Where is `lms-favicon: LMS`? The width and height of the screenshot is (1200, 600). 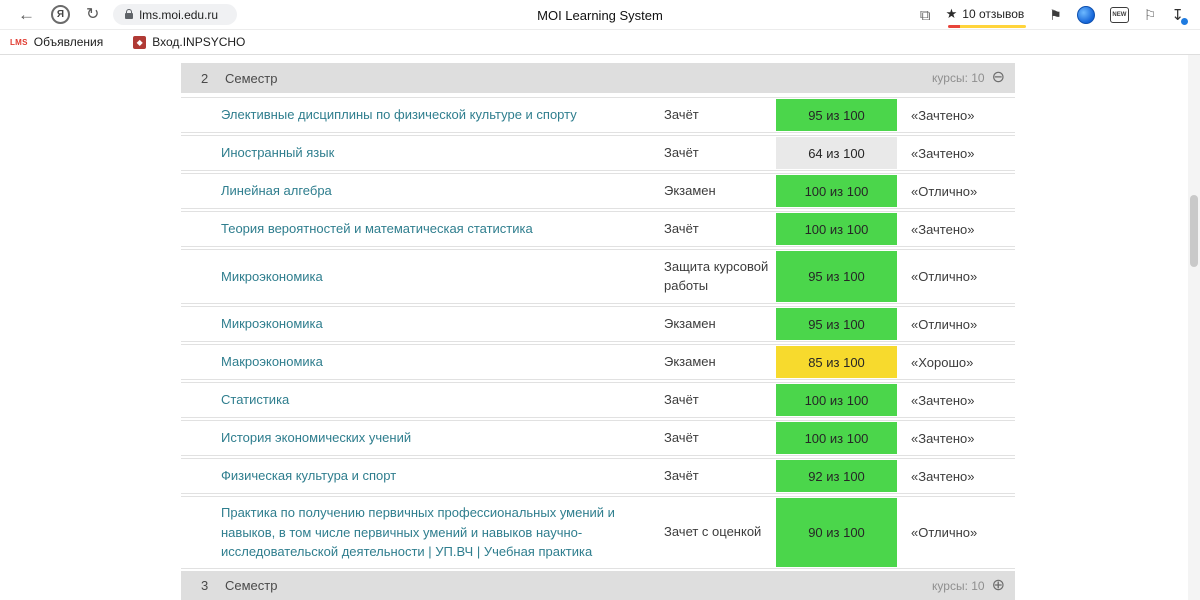
lms-favicon: LMS is located at coordinates (19, 42).